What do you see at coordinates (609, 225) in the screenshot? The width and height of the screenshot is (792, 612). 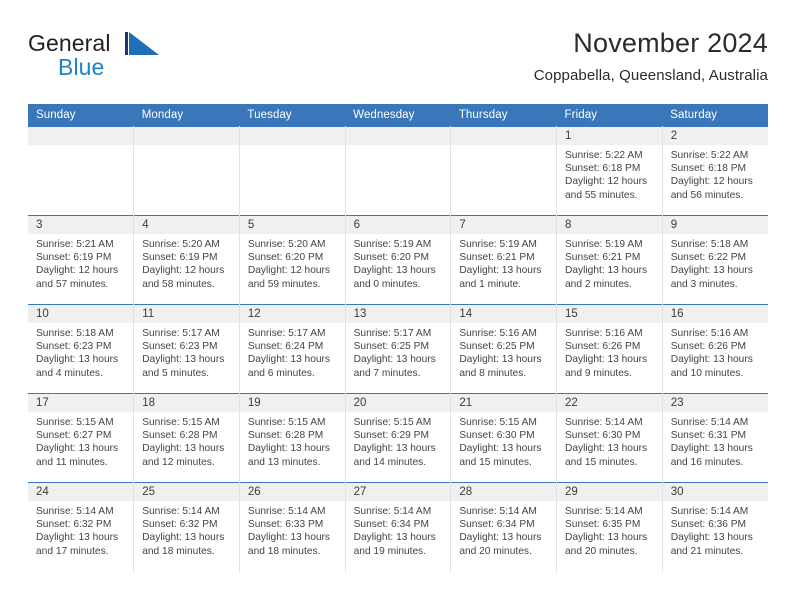 I see `day-number: 8` at bounding box center [609, 225].